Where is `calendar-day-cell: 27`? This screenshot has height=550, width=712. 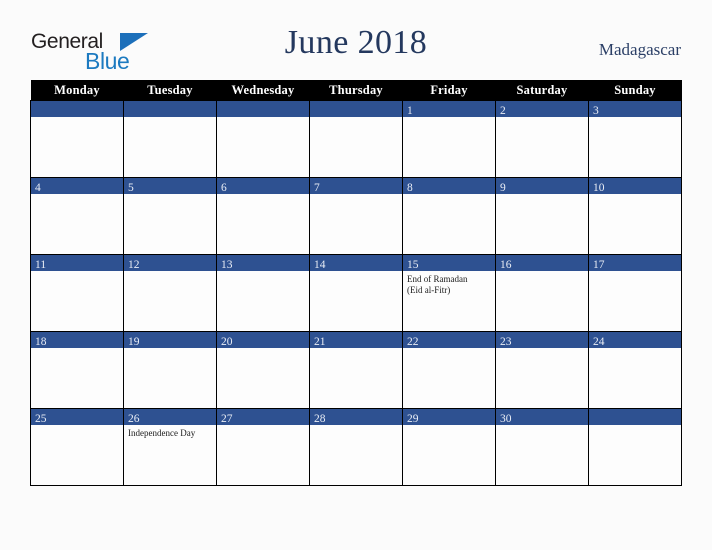
calendar-day-cell: 27 is located at coordinates (263, 447).